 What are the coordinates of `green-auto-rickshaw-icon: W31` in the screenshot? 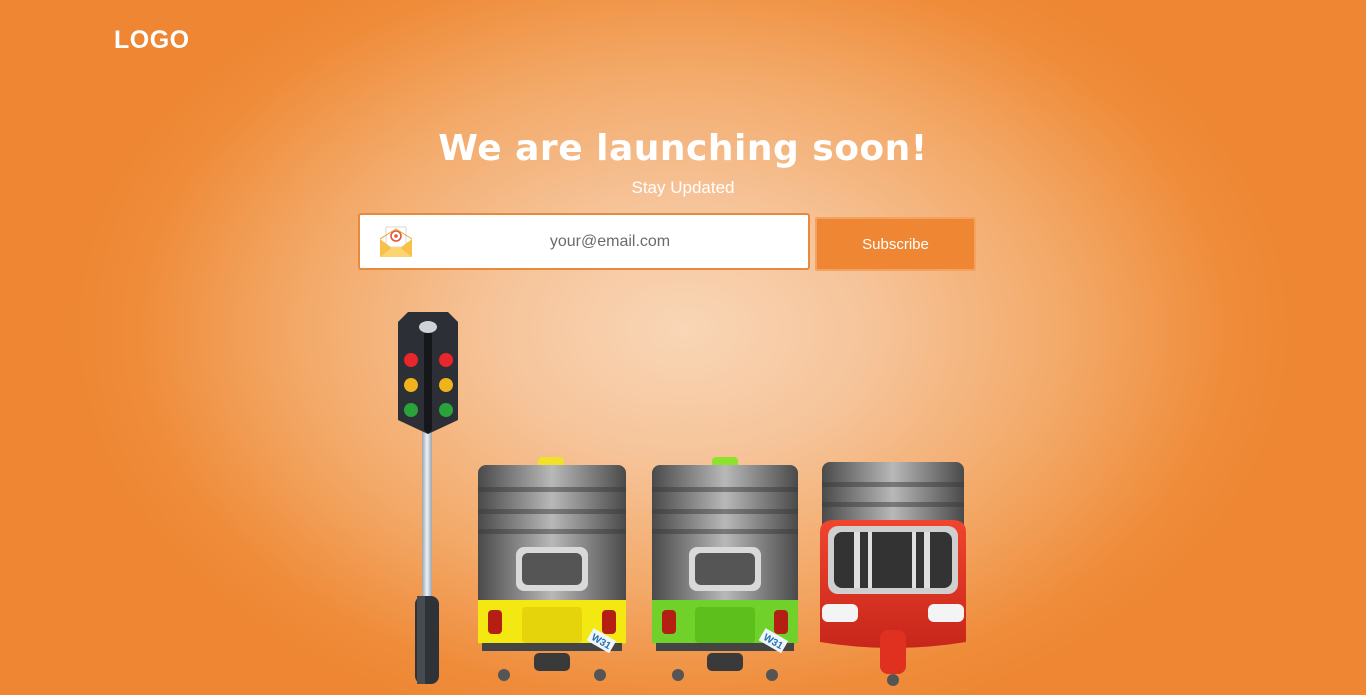 It's located at (725, 569).